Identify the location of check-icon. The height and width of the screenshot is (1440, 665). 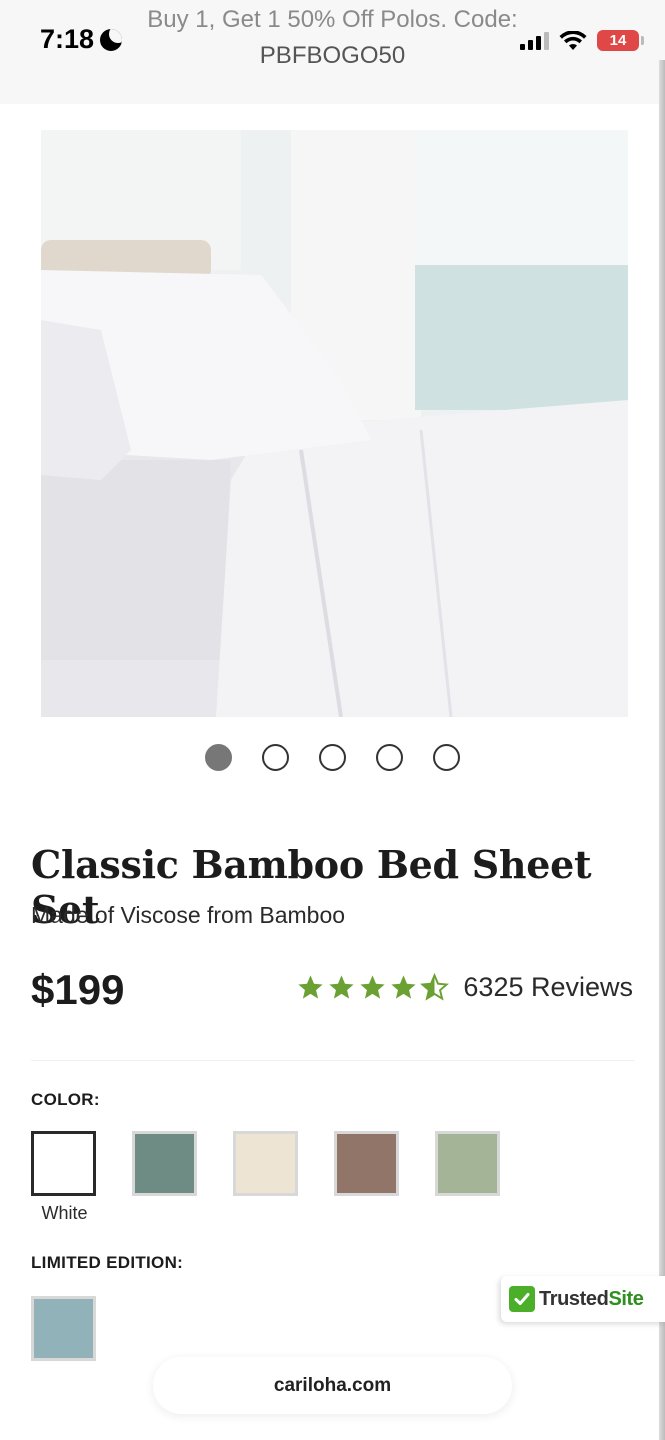
(522, 1299).